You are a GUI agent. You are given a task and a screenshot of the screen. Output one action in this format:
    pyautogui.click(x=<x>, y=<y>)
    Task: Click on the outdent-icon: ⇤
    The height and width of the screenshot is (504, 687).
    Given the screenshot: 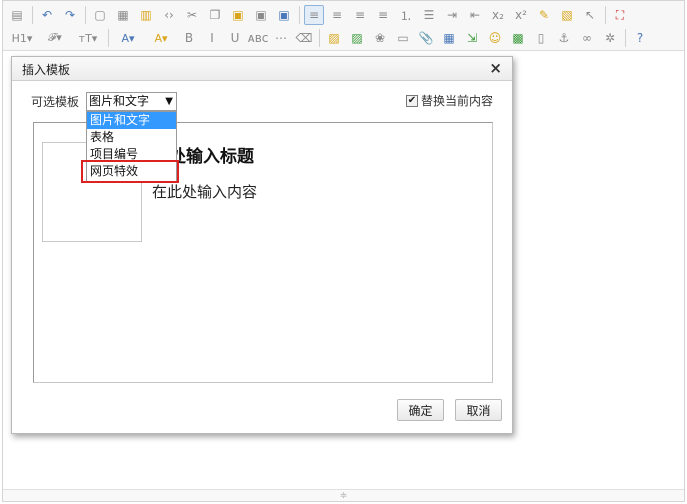 What is the action you would take?
    pyautogui.click(x=475, y=15)
    